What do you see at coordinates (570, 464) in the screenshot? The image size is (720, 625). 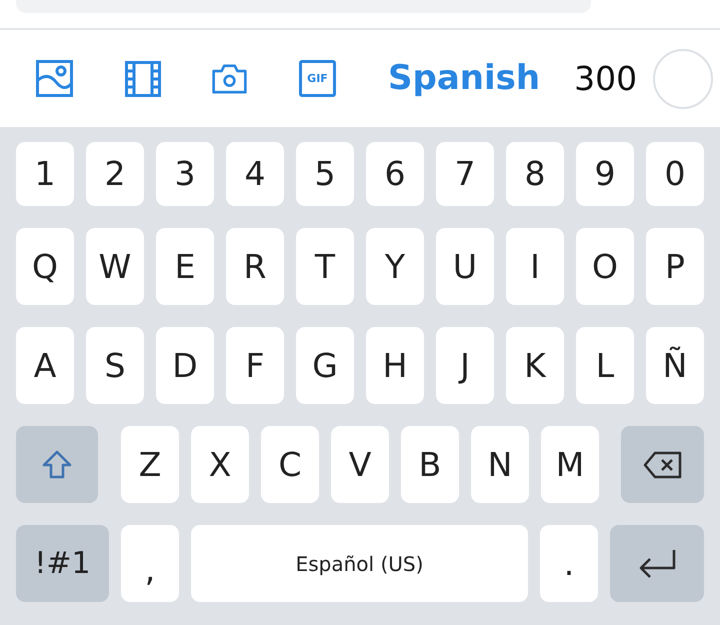 I see `key: M` at bounding box center [570, 464].